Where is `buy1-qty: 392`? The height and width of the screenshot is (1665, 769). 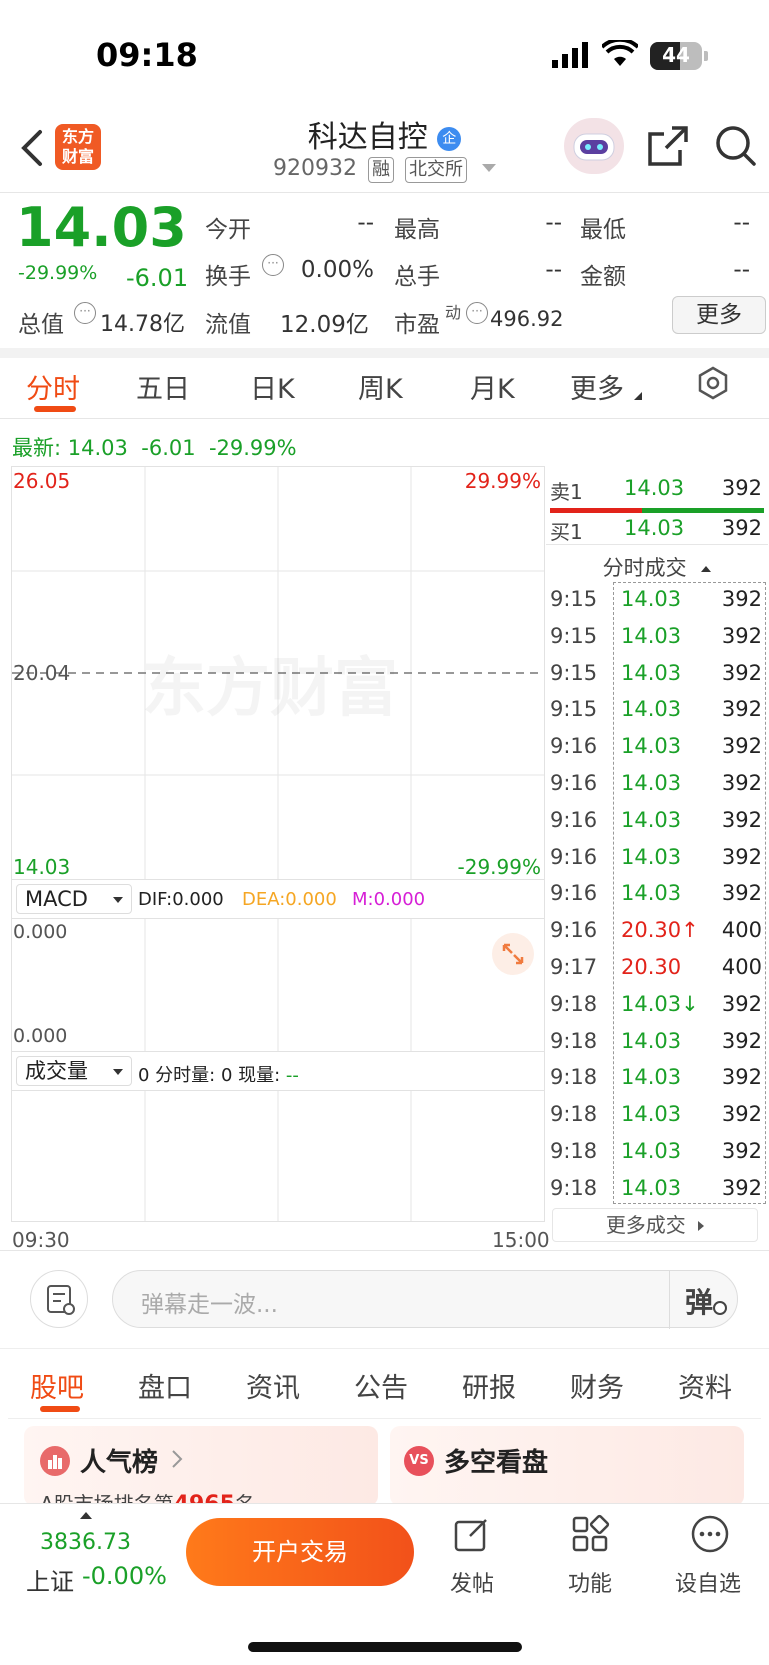
buy1-qty: 392 is located at coordinates (741, 528).